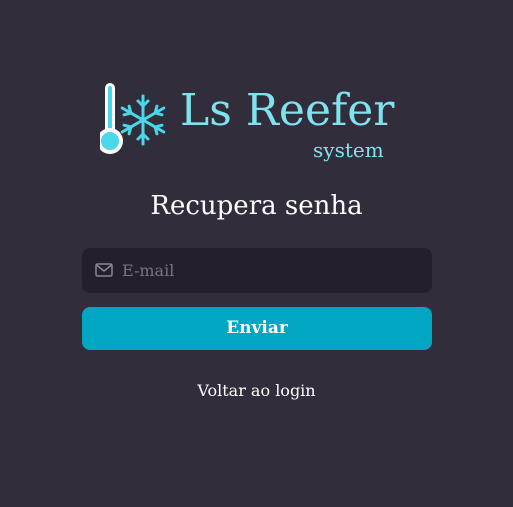 The width and height of the screenshot is (513, 507). What do you see at coordinates (272, 270) in the screenshot?
I see `email-input` at bounding box center [272, 270].